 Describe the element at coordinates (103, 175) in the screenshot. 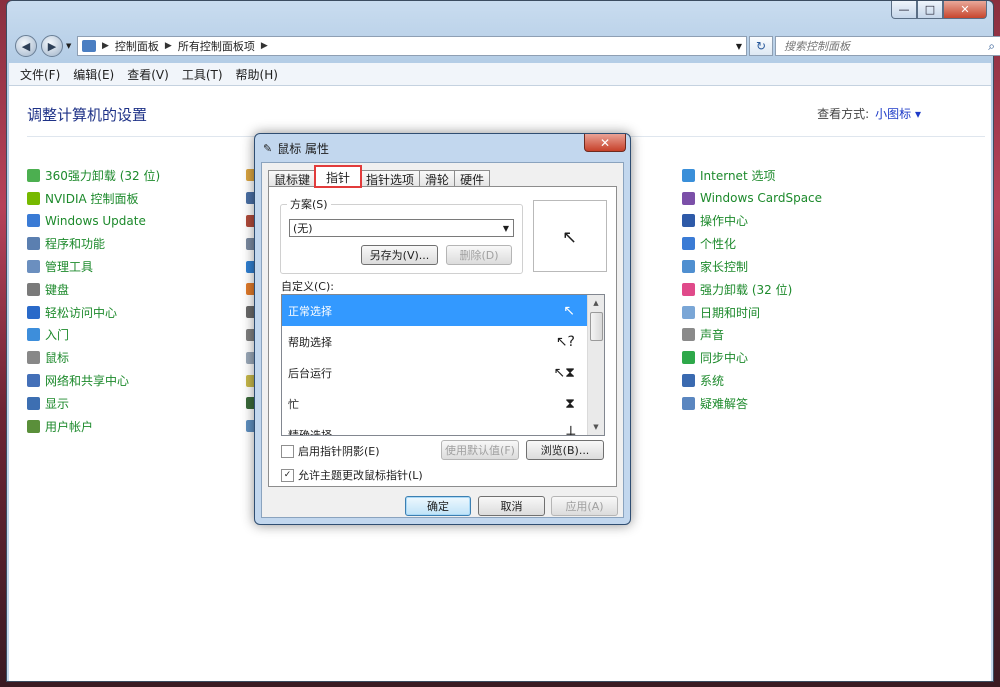

I see `item-label: 360强力卸载 (32 位)` at that location.